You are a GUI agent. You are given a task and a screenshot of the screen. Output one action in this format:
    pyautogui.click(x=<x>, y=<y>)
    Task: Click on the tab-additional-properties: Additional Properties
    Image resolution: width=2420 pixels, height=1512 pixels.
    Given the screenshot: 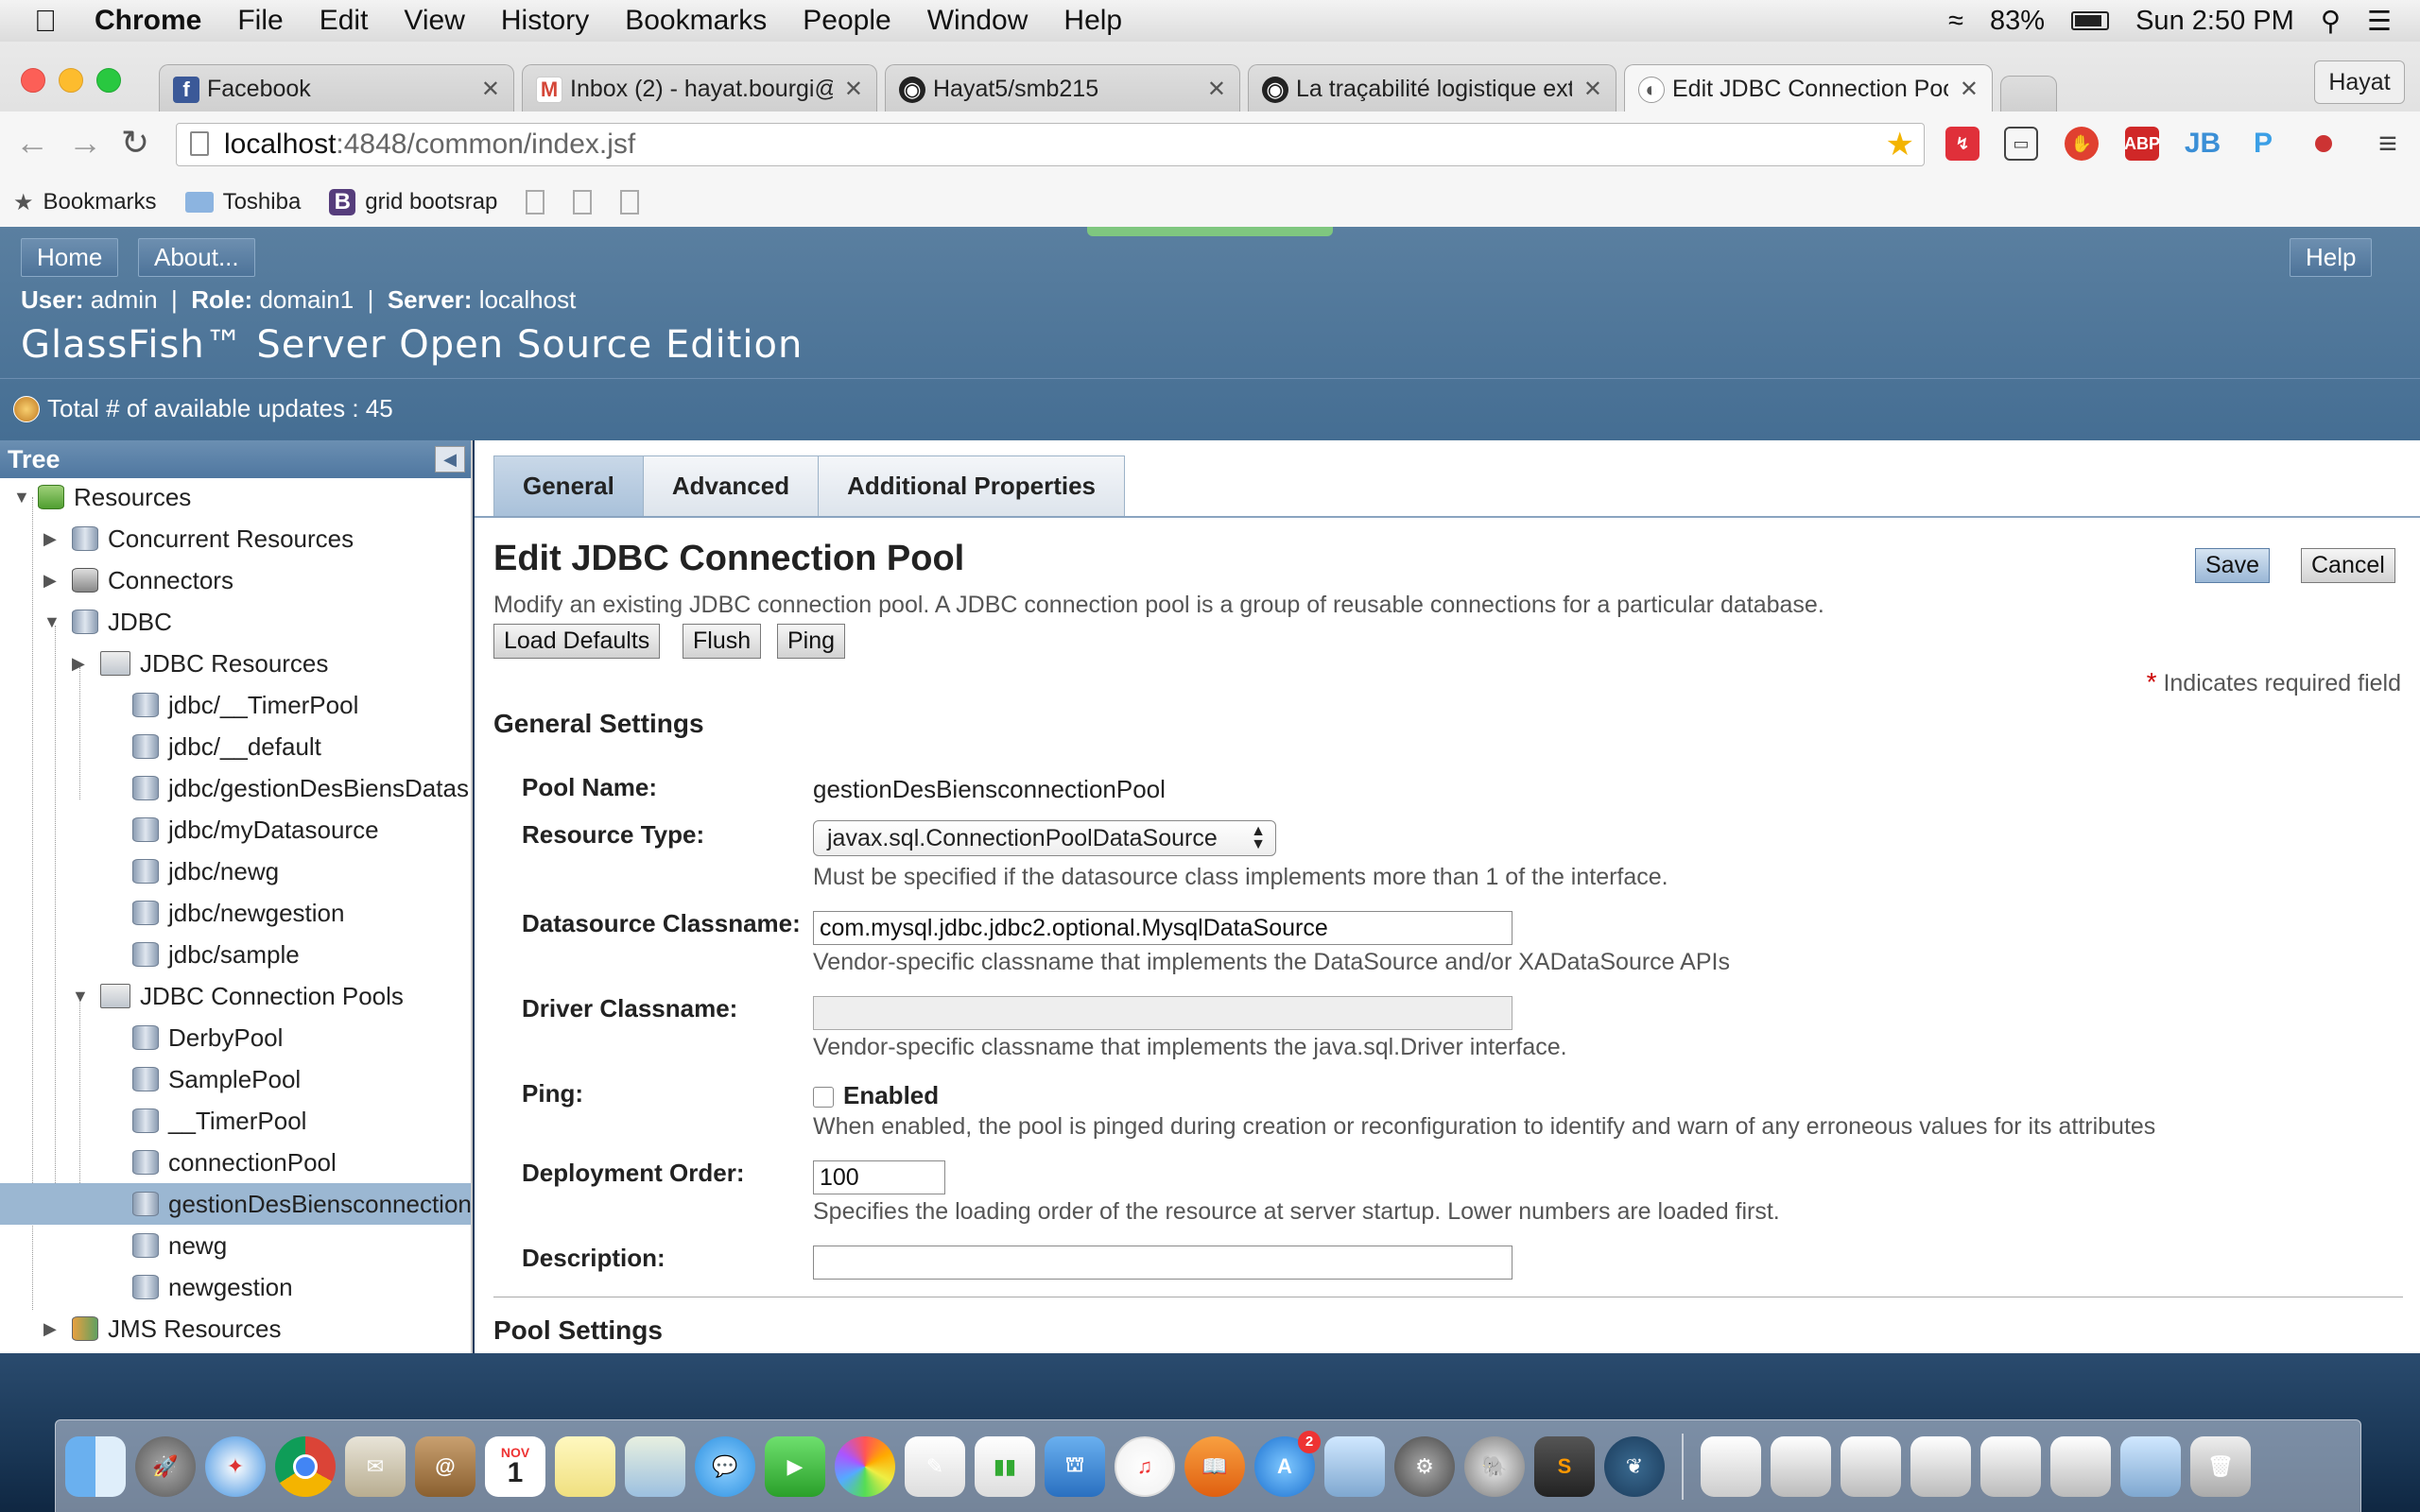 What is the action you would take?
    pyautogui.click(x=972, y=485)
    